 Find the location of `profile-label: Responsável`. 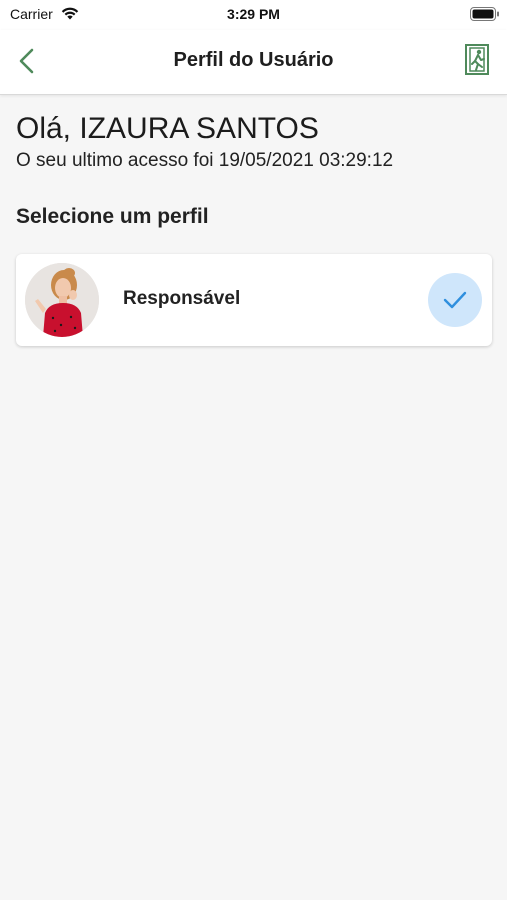

profile-label: Responsável is located at coordinates (182, 298).